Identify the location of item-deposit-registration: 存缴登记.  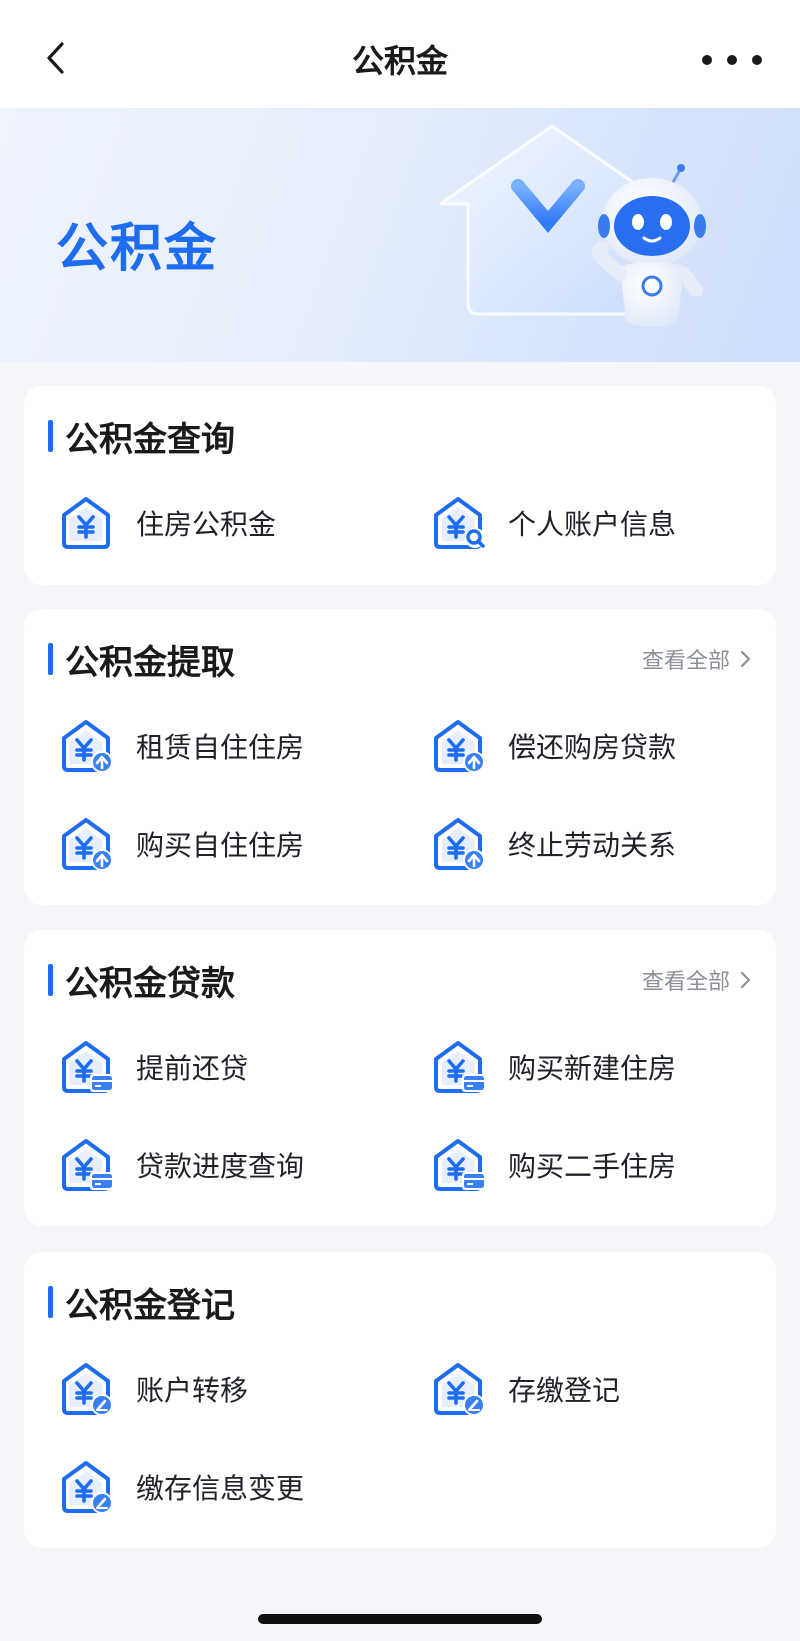
(524, 1389).